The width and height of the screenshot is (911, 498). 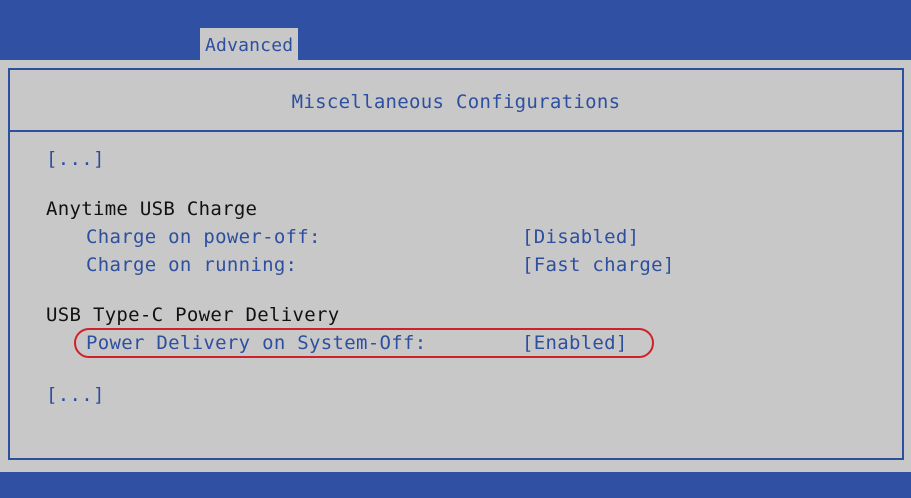 I want to click on bottom-bar, so click(x=455, y=485).